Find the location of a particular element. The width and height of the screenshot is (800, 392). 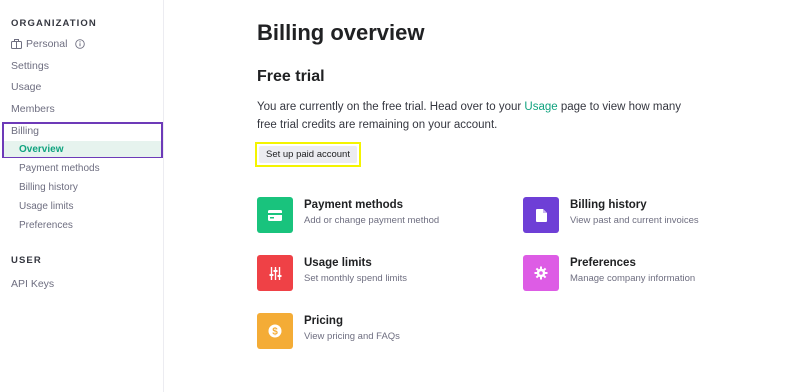

sidebar-item-api-keys: API Keys is located at coordinates (32, 284).